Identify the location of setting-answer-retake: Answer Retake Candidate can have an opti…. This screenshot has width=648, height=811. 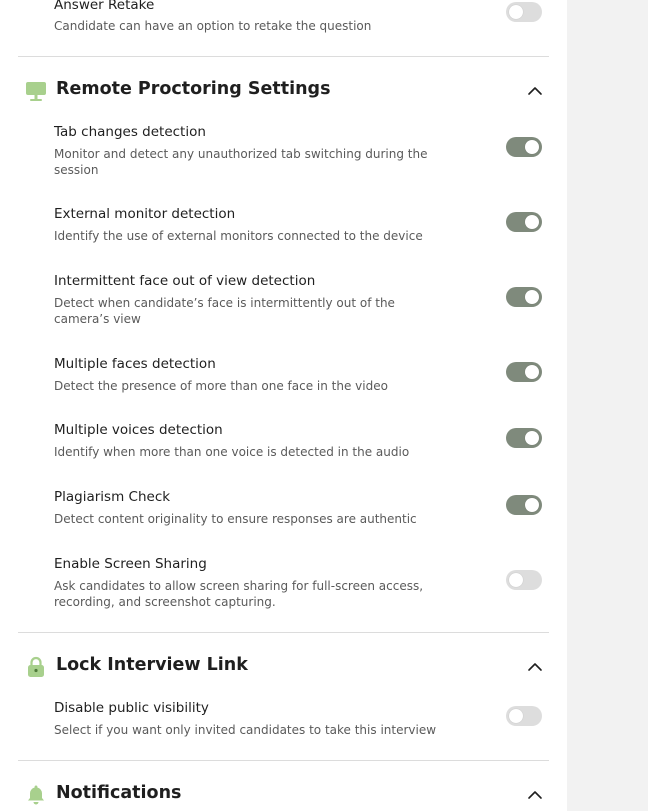
(249, 17).